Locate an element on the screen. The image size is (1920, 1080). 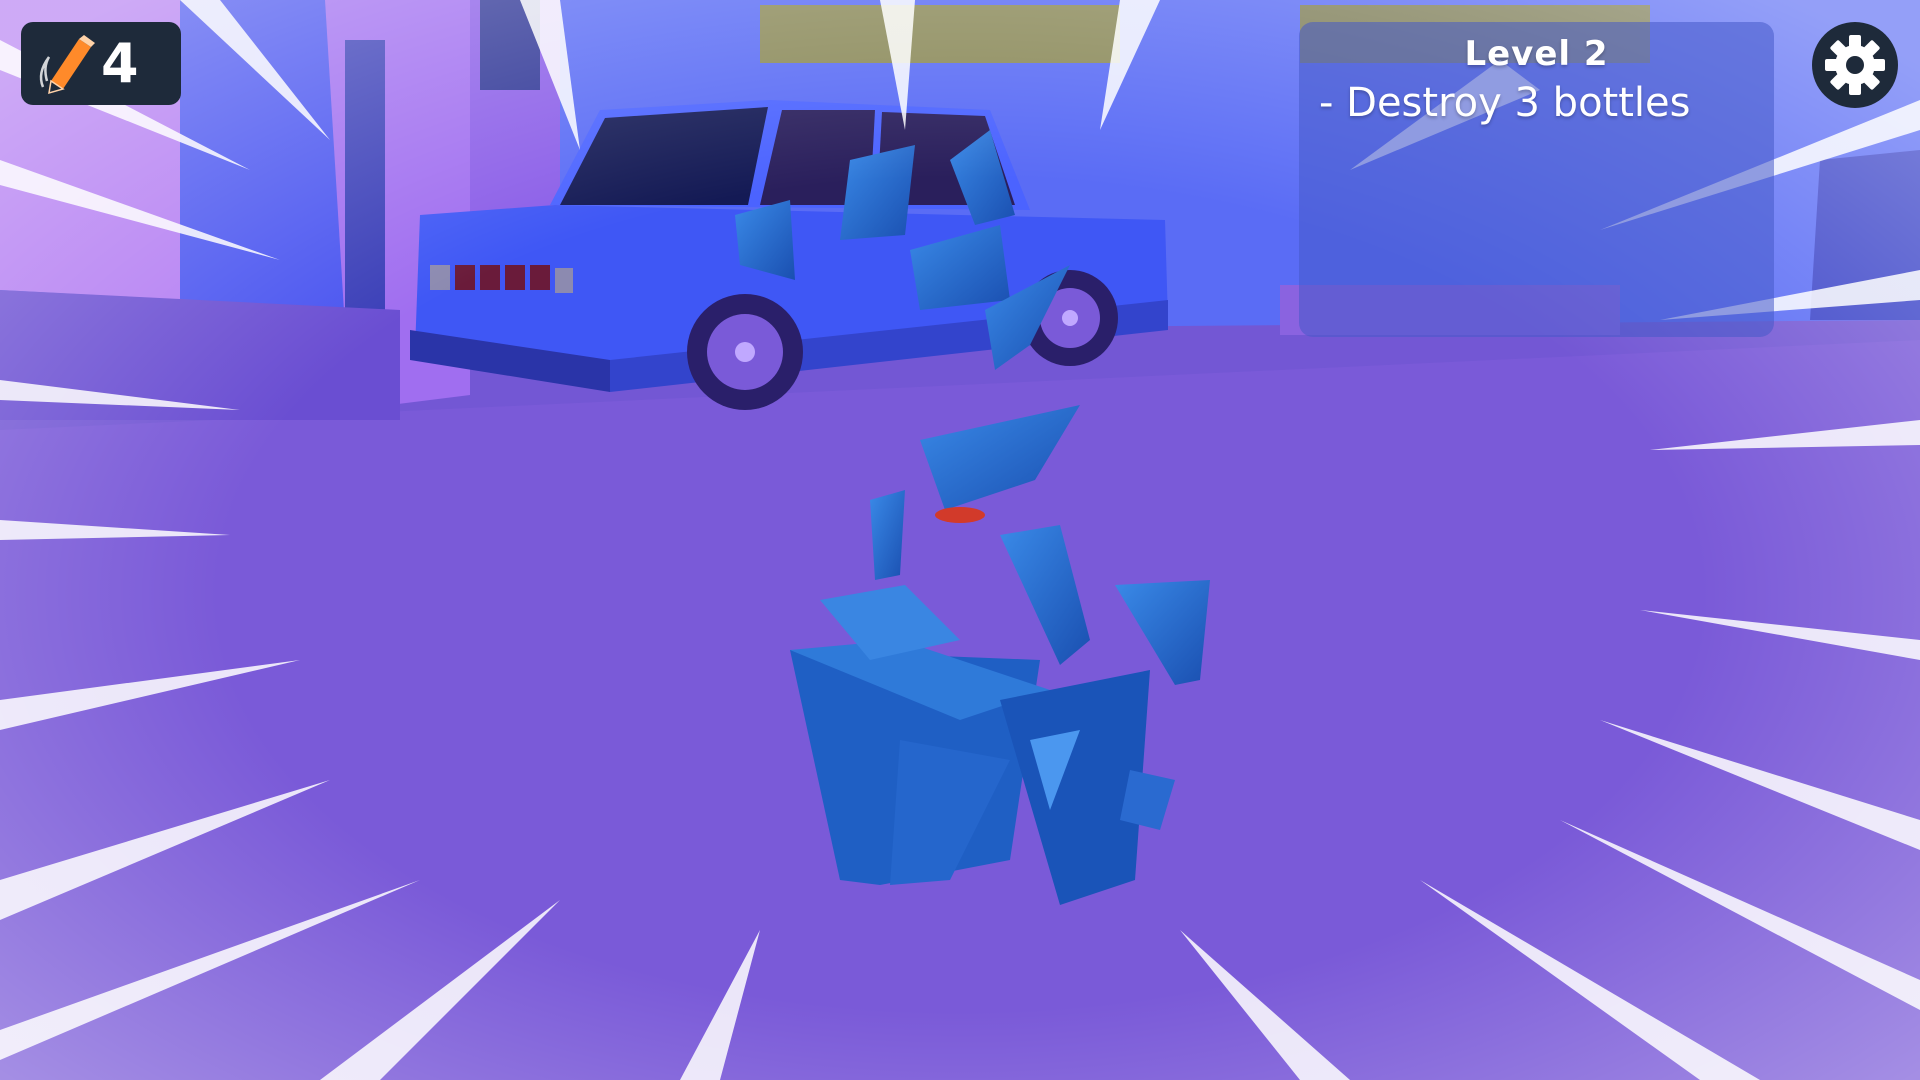
objective-task: - Destroy 3 bottles is located at coordinates (1505, 103).